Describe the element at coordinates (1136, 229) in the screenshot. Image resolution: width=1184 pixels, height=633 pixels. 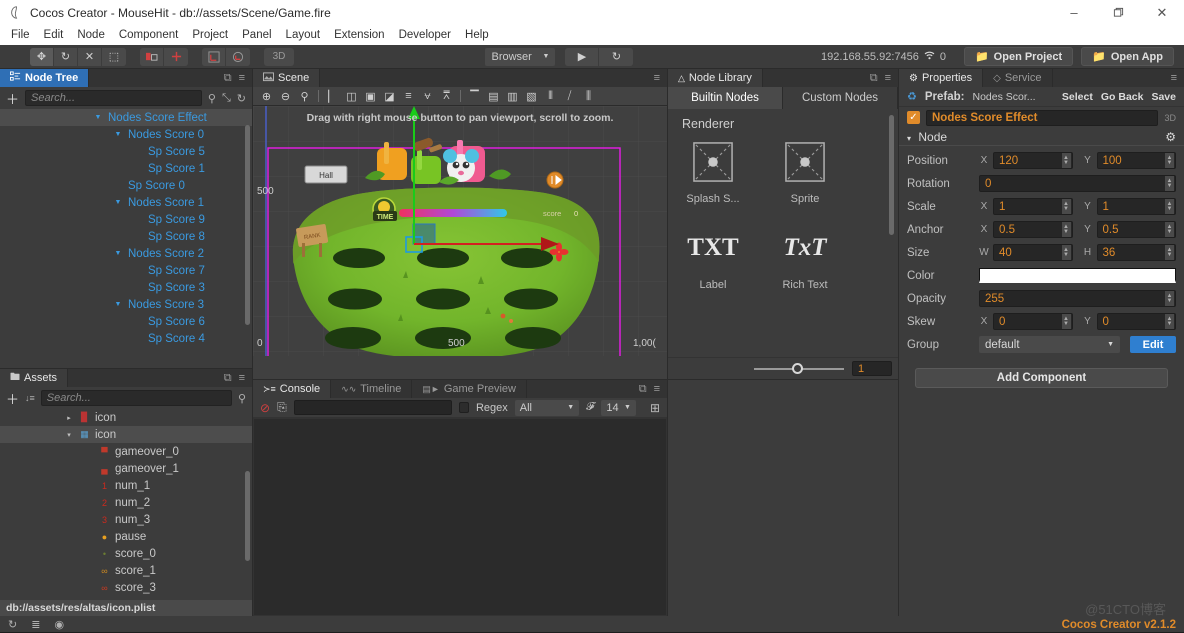
I see `anchor-y-input: 0.5 ▲ ▼` at that location.